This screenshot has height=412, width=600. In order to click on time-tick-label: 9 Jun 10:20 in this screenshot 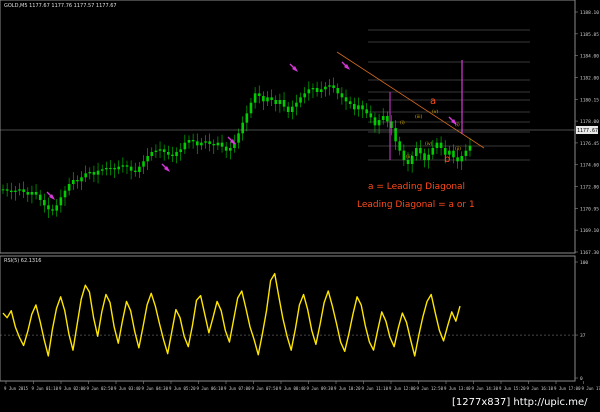, I will do `click(347, 388)`.